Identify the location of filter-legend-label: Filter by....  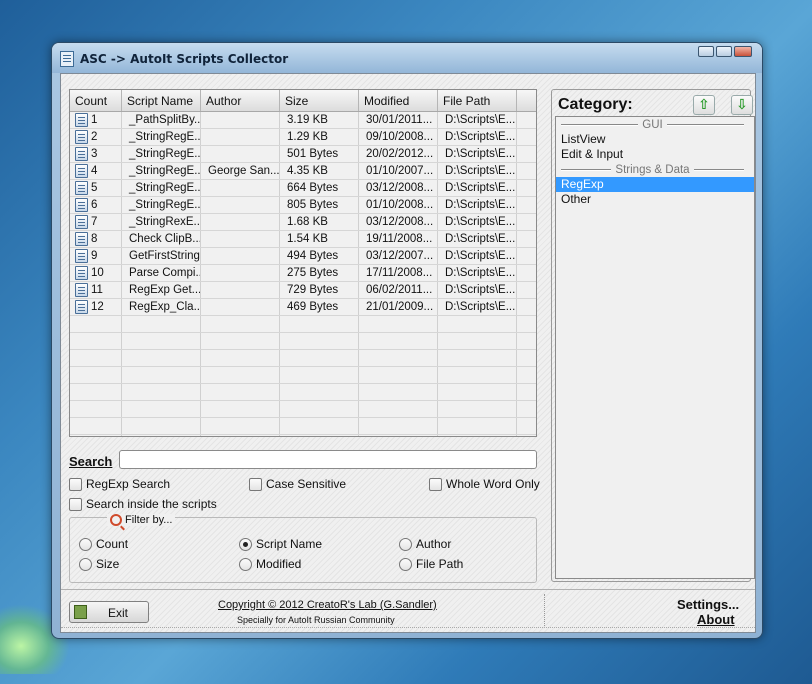
(149, 520).